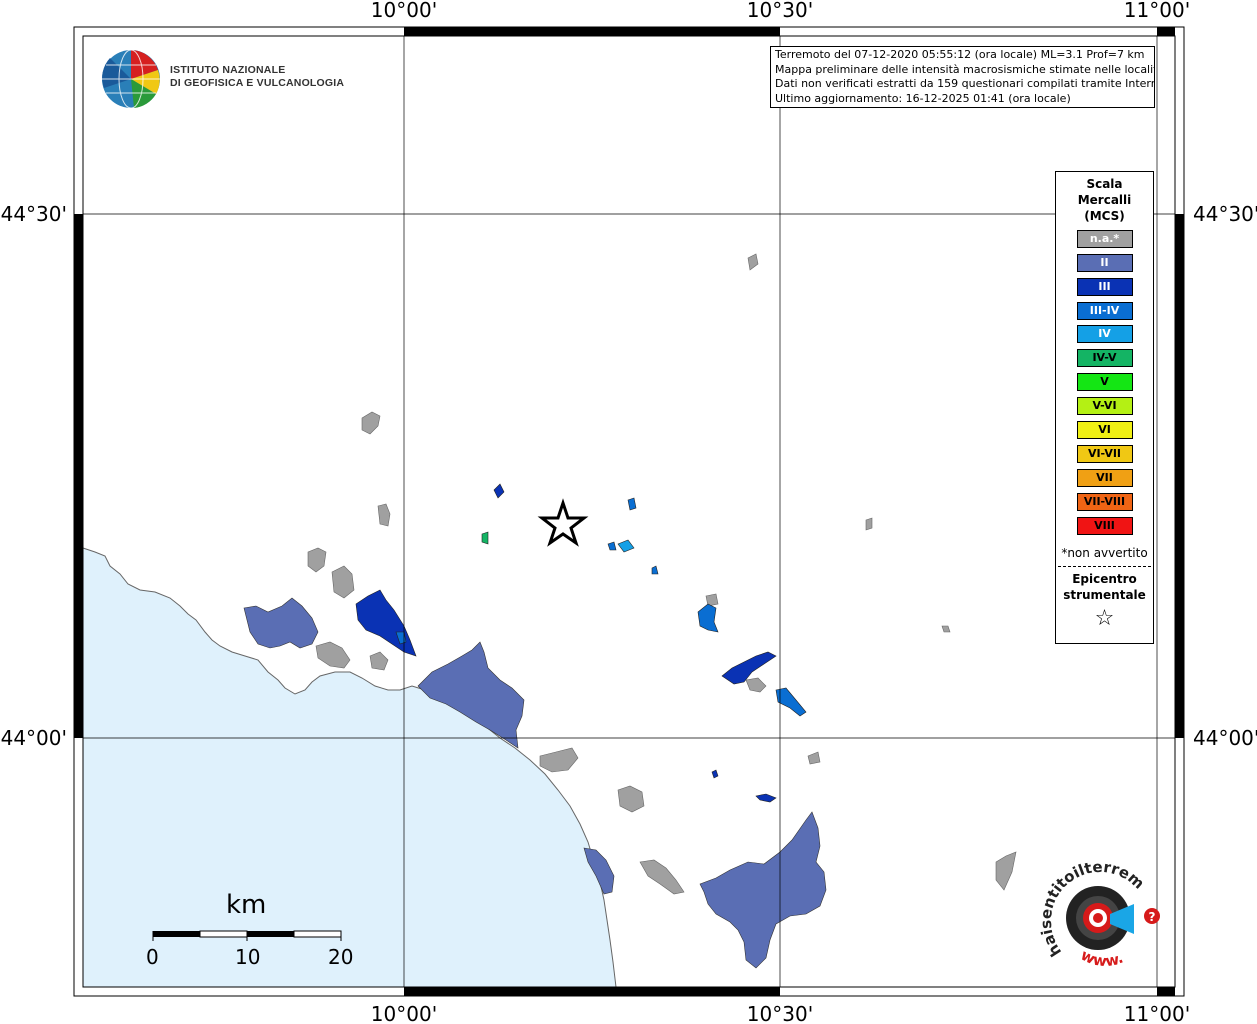  What do you see at coordinates (34, 738) in the screenshot?
I see `lat-label-left-2: 44°00'` at bounding box center [34, 738].